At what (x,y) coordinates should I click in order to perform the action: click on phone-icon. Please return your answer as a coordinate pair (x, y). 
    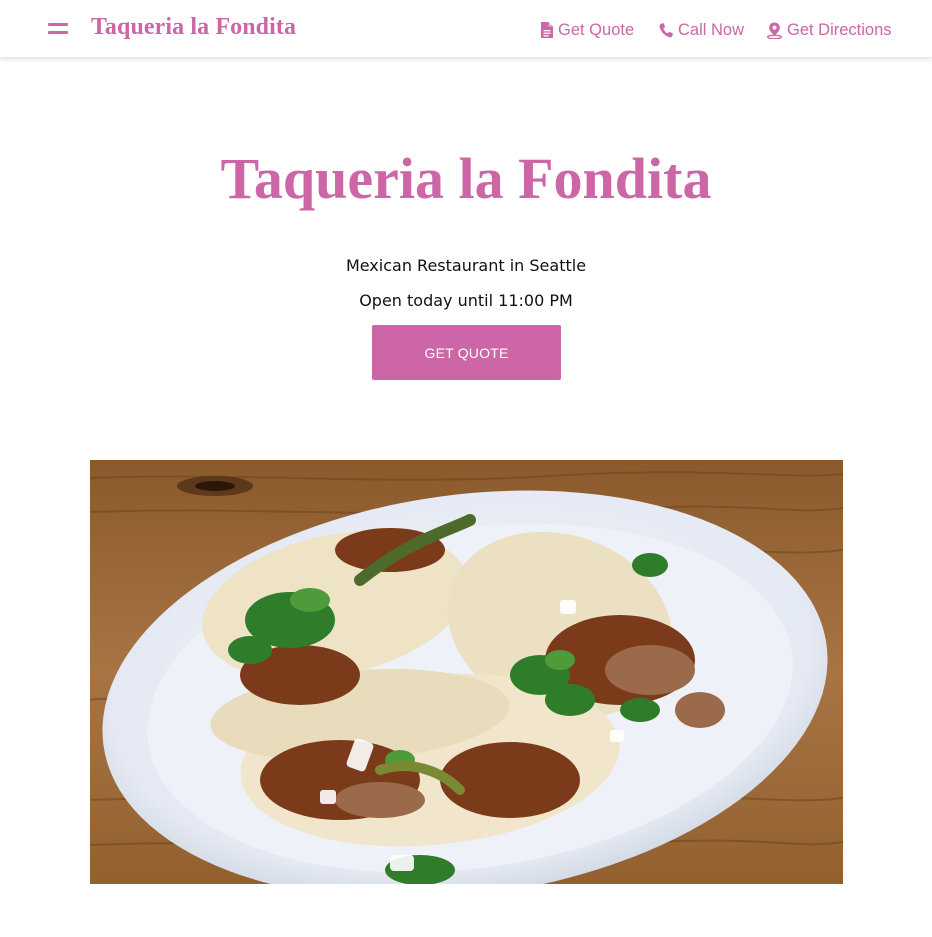
    Looking at the image, I should click on (666, 29).